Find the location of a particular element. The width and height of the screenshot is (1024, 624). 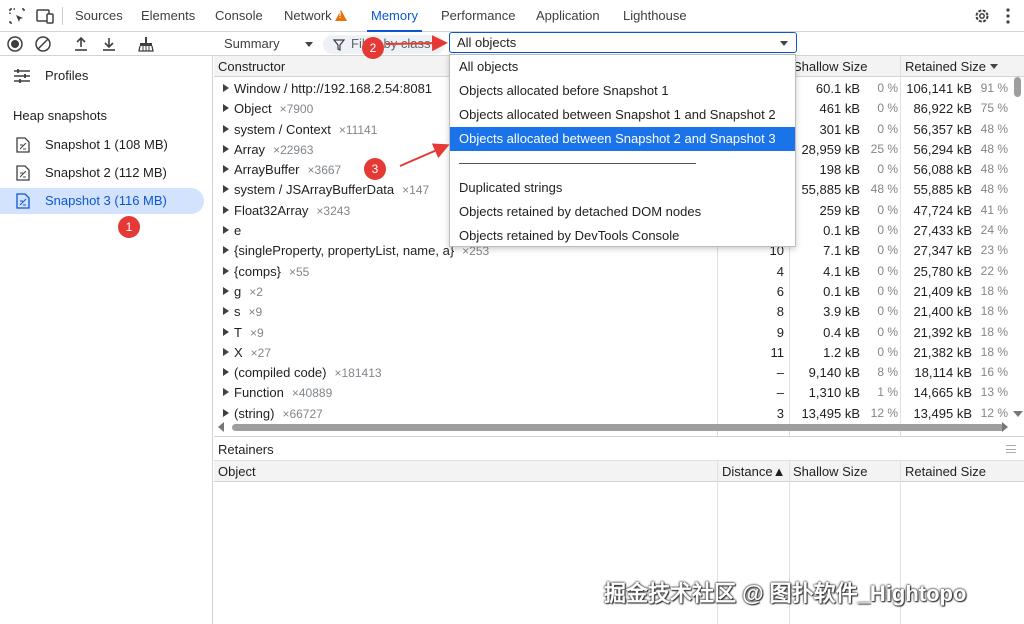

constructor-label: T is located at coordinates (238, 332).